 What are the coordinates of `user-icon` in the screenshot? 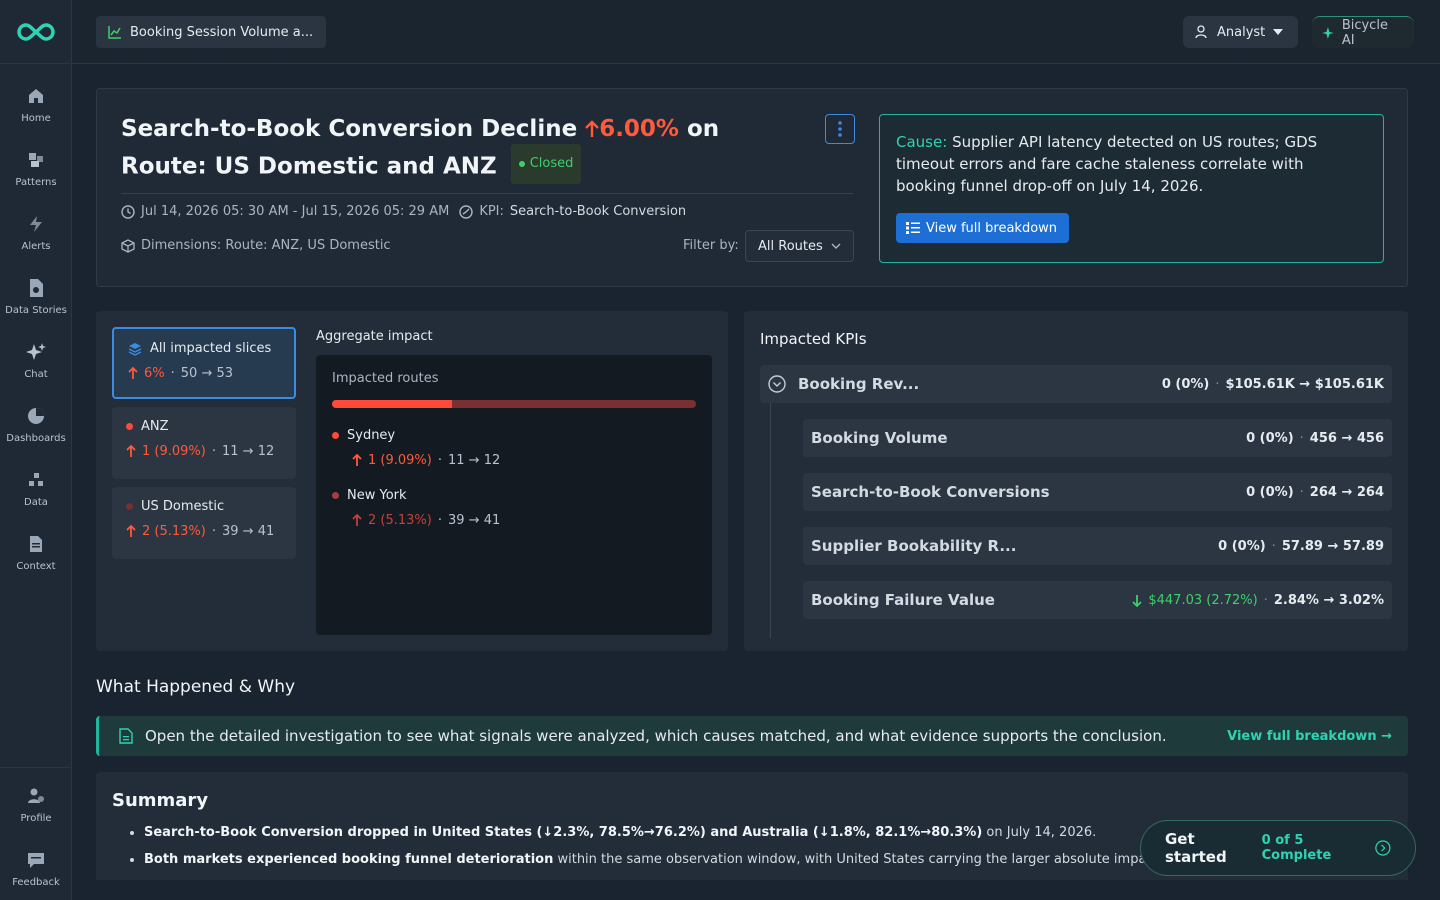 It's located at (1201, 32).